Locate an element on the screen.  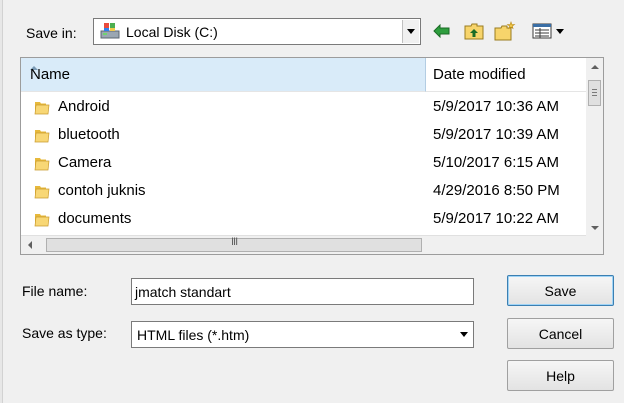
file-date: 5/9/2017 10:39 AM is located at coordinates (496, 134).